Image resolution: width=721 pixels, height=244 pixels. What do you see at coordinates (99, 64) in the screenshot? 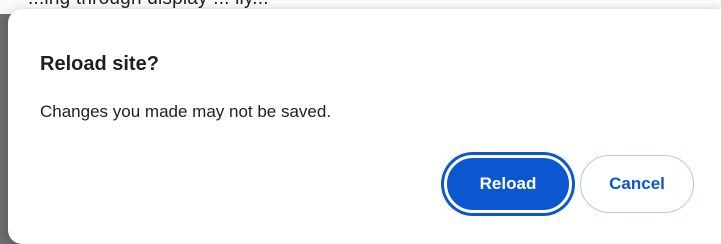
I see `dialog-title: Reload site?` at bounding box center [99, 64].